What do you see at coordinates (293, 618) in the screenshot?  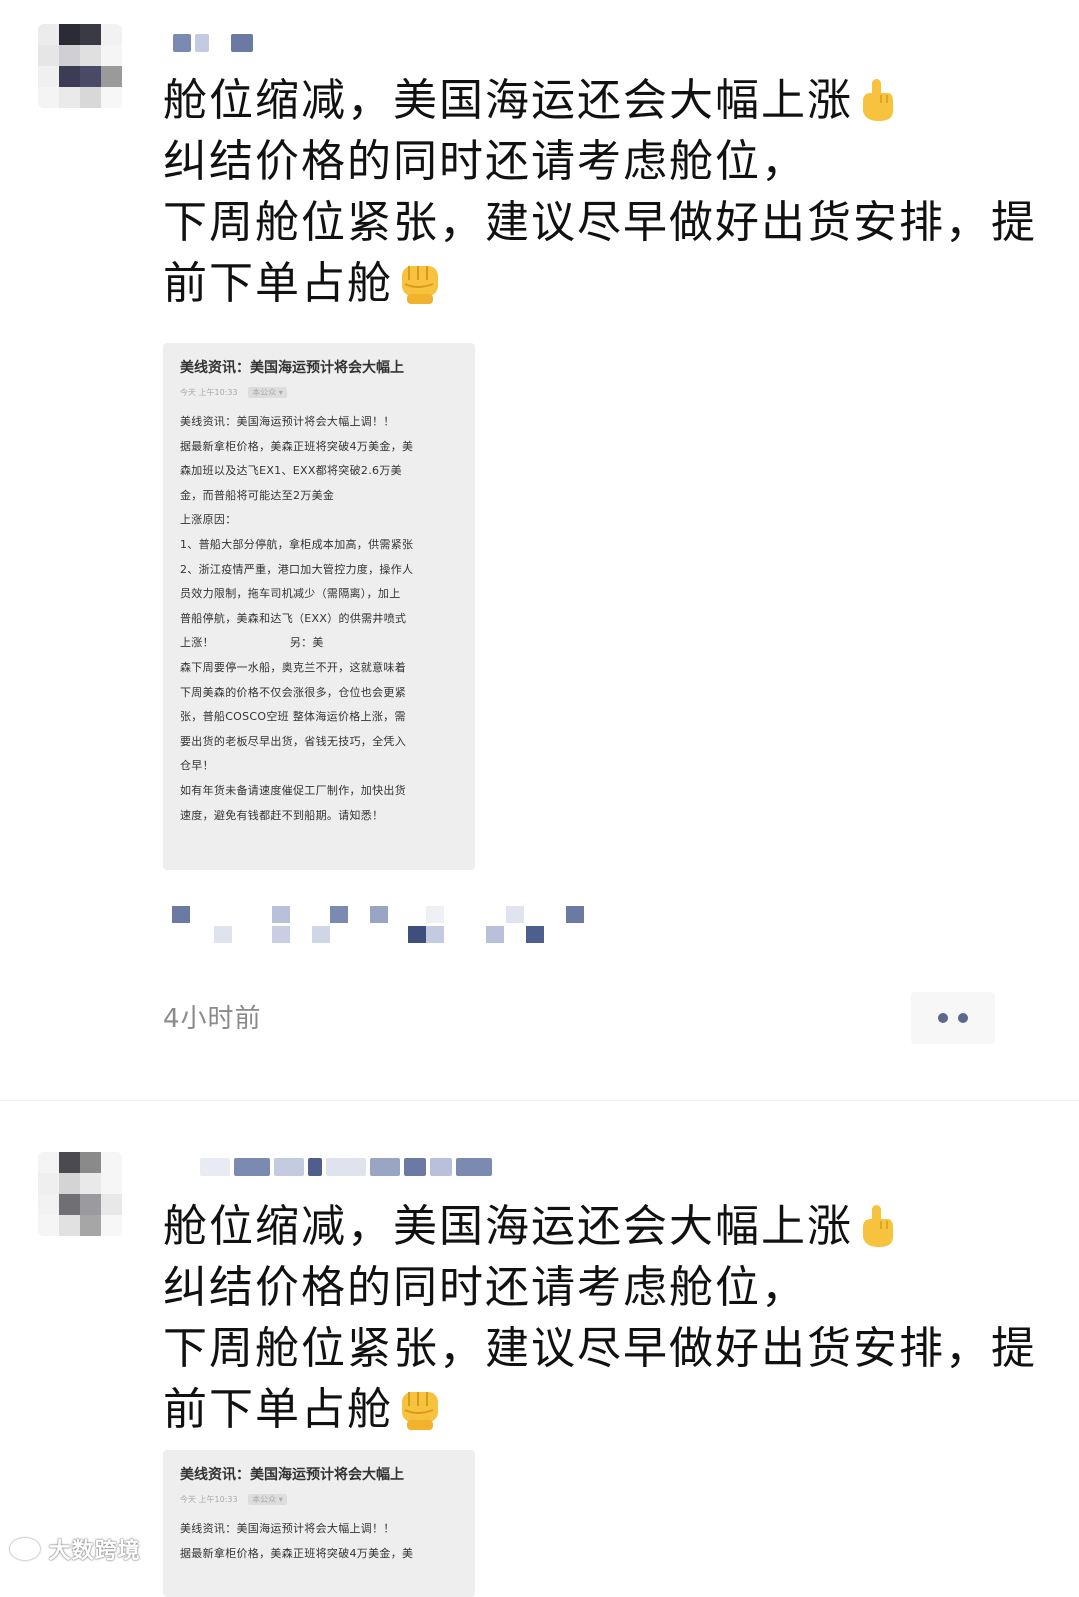 I see `article-body-line: 普船停航，美森和达飞（EXX）的供需井喷式` at bounding box center [293, 618].